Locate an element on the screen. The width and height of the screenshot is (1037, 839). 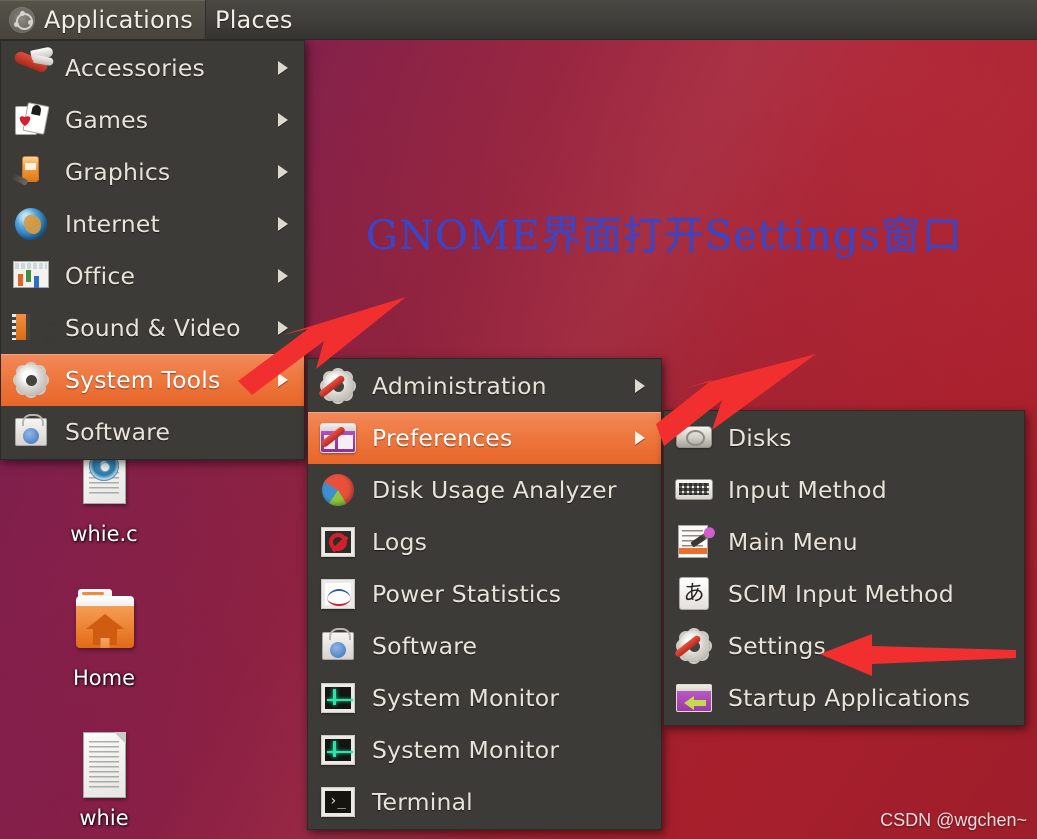
menu-item-main-menu: Main Menu is located at coordinates (844, 542).